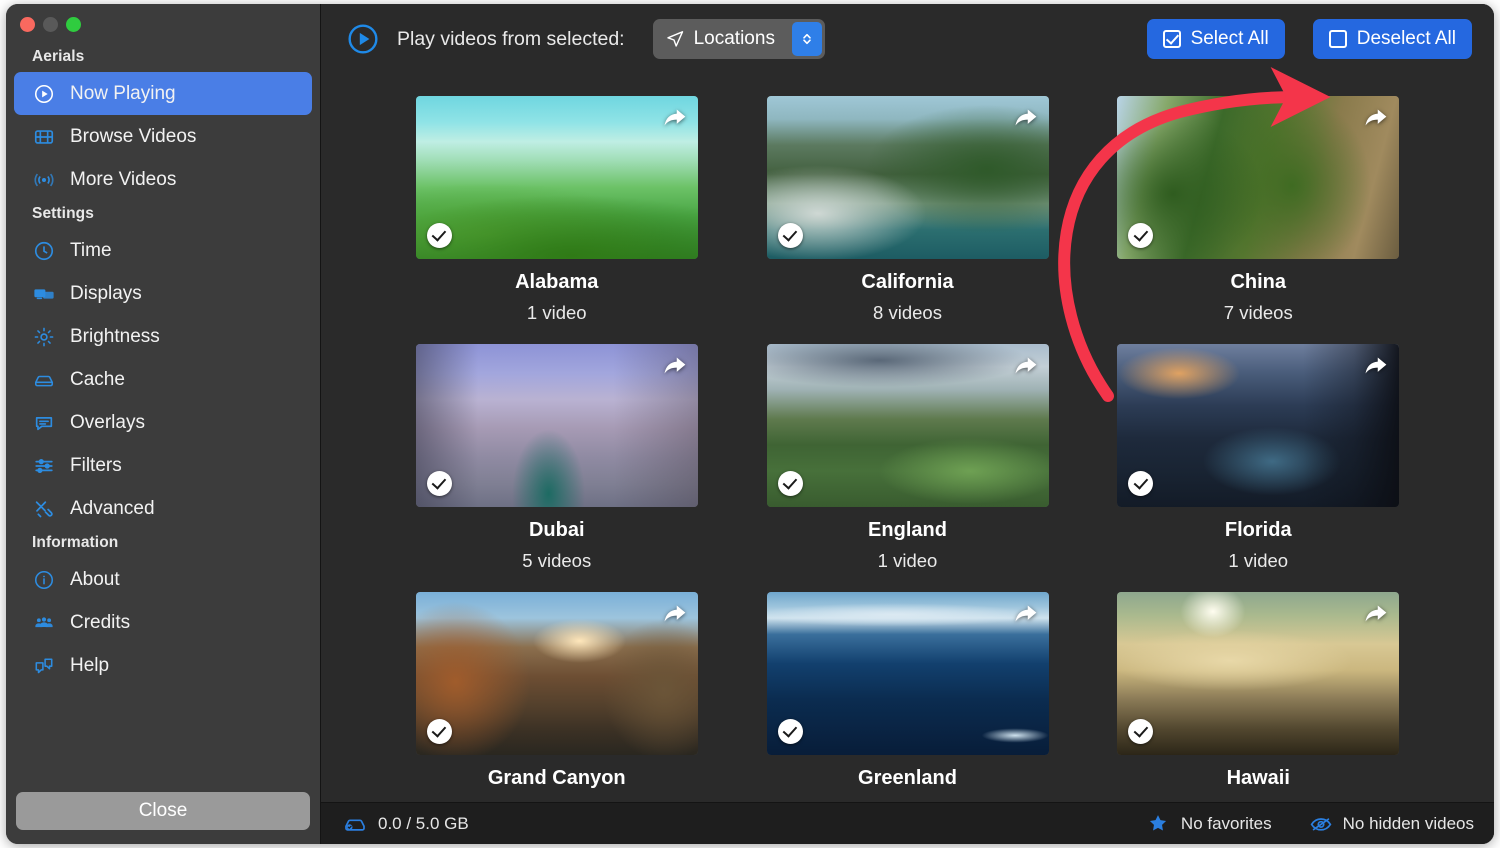 Image resolution: width=1500 pixels, height=848 pixels. I want to click on list-item: Dubai 5 videos, so click(556, 458).